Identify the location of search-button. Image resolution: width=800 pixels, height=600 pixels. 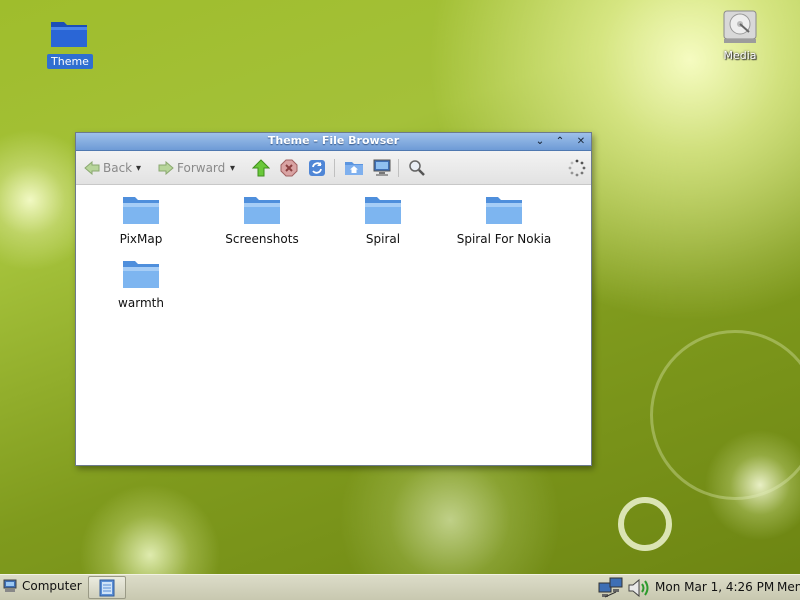
(417, 168).